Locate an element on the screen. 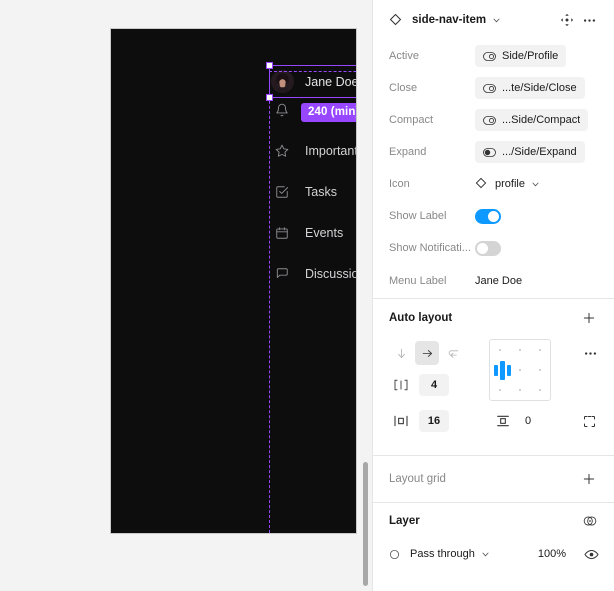 The image size is (614, 591). auto-layout-controls: 4 16 0 is located at coordinates (493, 396).